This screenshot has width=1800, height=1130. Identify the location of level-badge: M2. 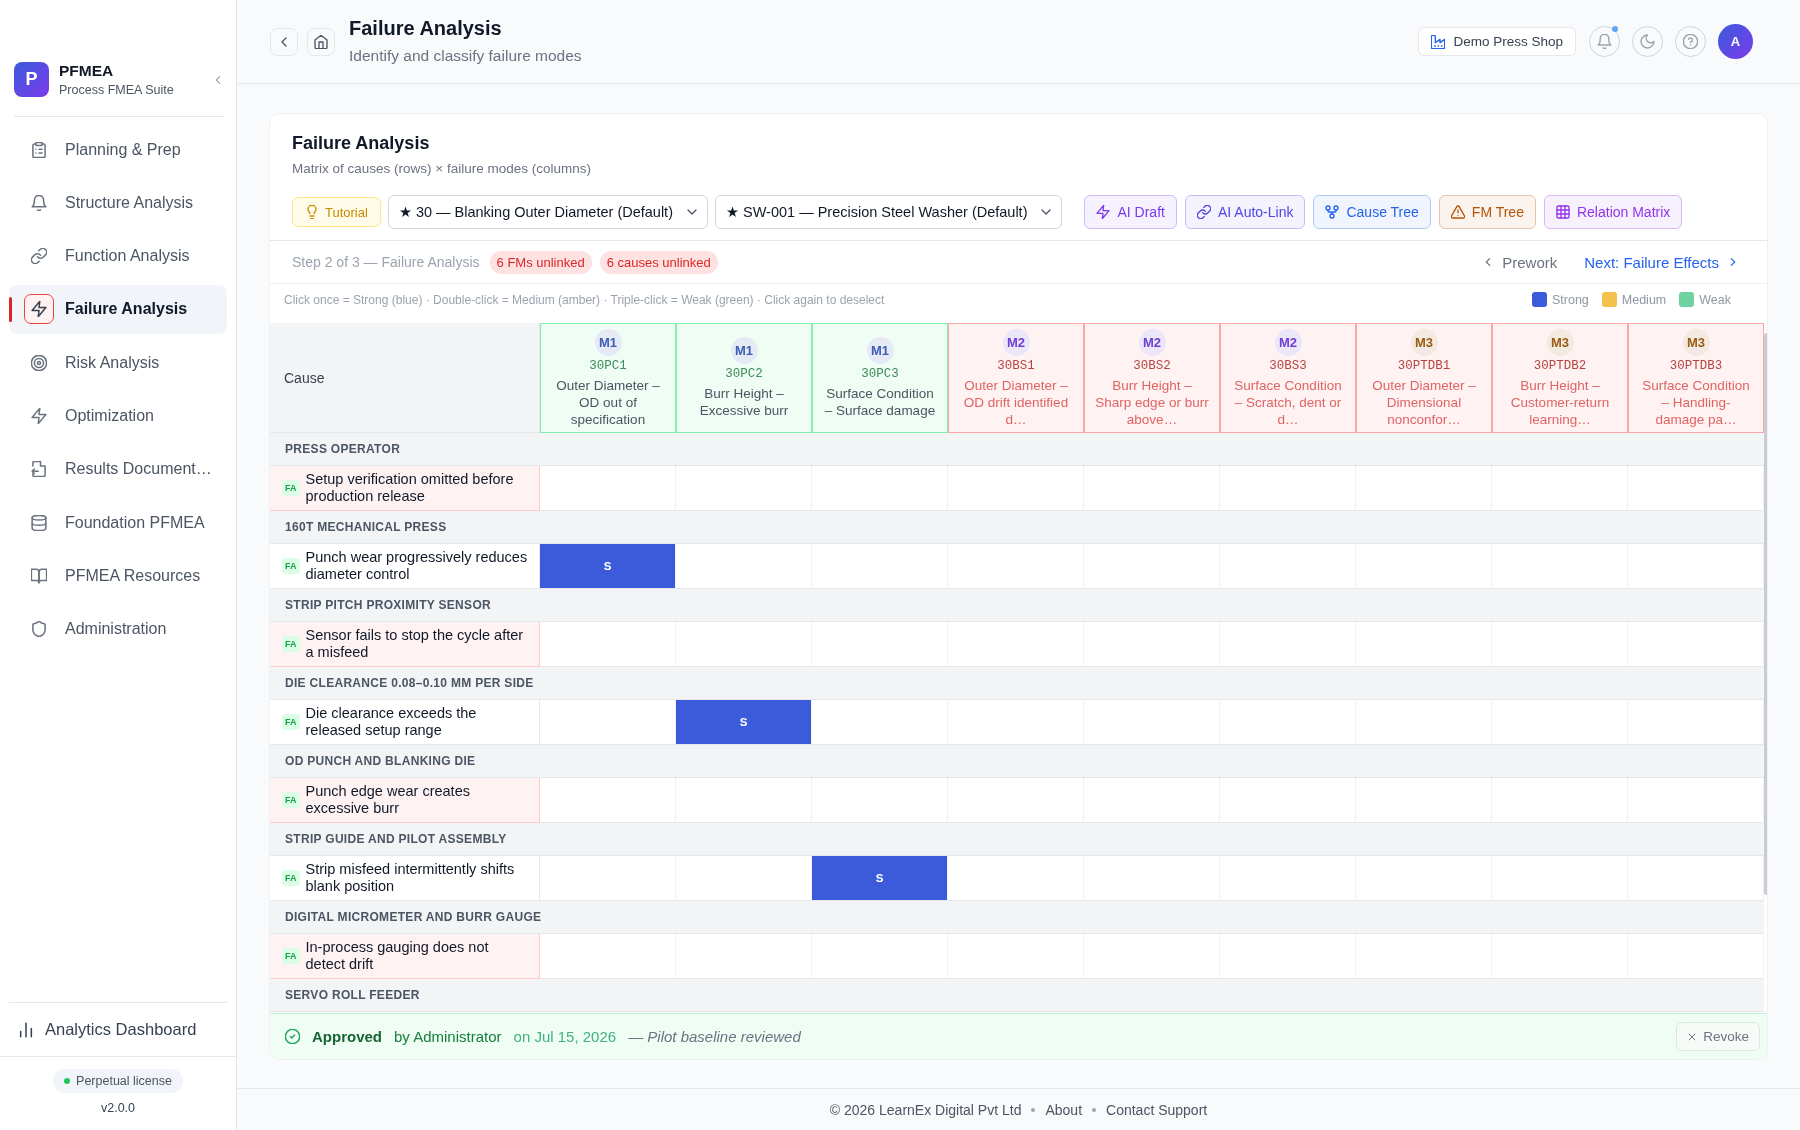
(1288, 342).